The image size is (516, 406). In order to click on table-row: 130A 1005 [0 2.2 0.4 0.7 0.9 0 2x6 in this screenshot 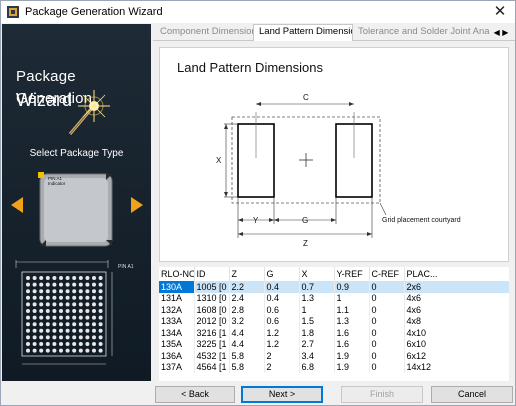, I will do `click(334, 287)`.